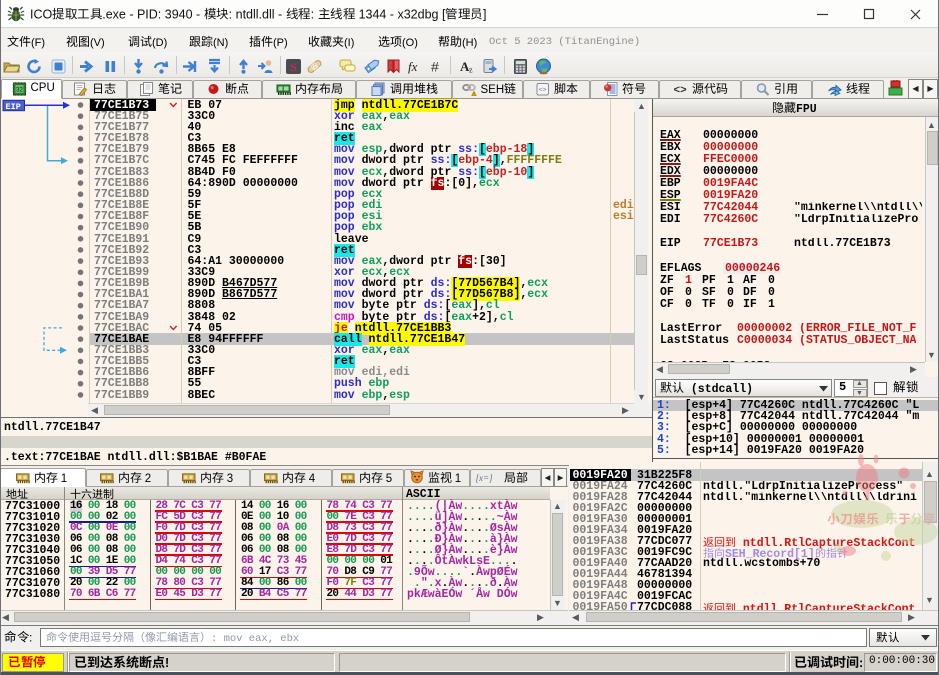  What do you see at coordinates (19, 91) in the screenshot?
I see `svg-text: 32` at bounding box center [19, 91].